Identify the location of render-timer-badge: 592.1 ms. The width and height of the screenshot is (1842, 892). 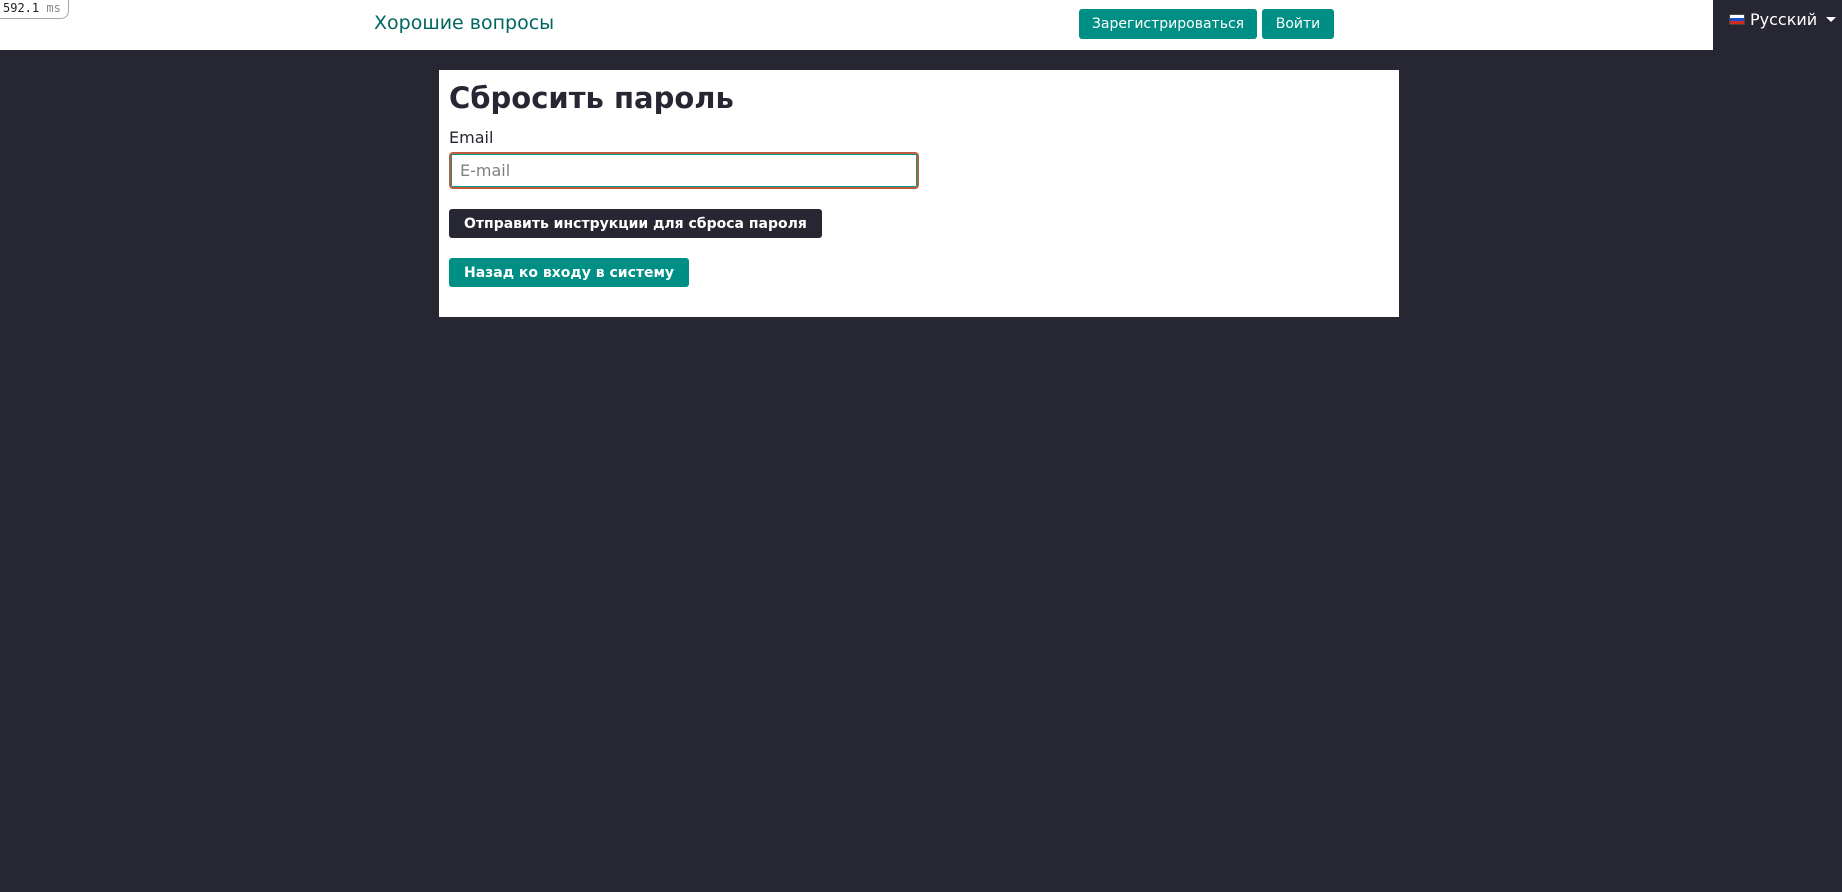
(34, 9).